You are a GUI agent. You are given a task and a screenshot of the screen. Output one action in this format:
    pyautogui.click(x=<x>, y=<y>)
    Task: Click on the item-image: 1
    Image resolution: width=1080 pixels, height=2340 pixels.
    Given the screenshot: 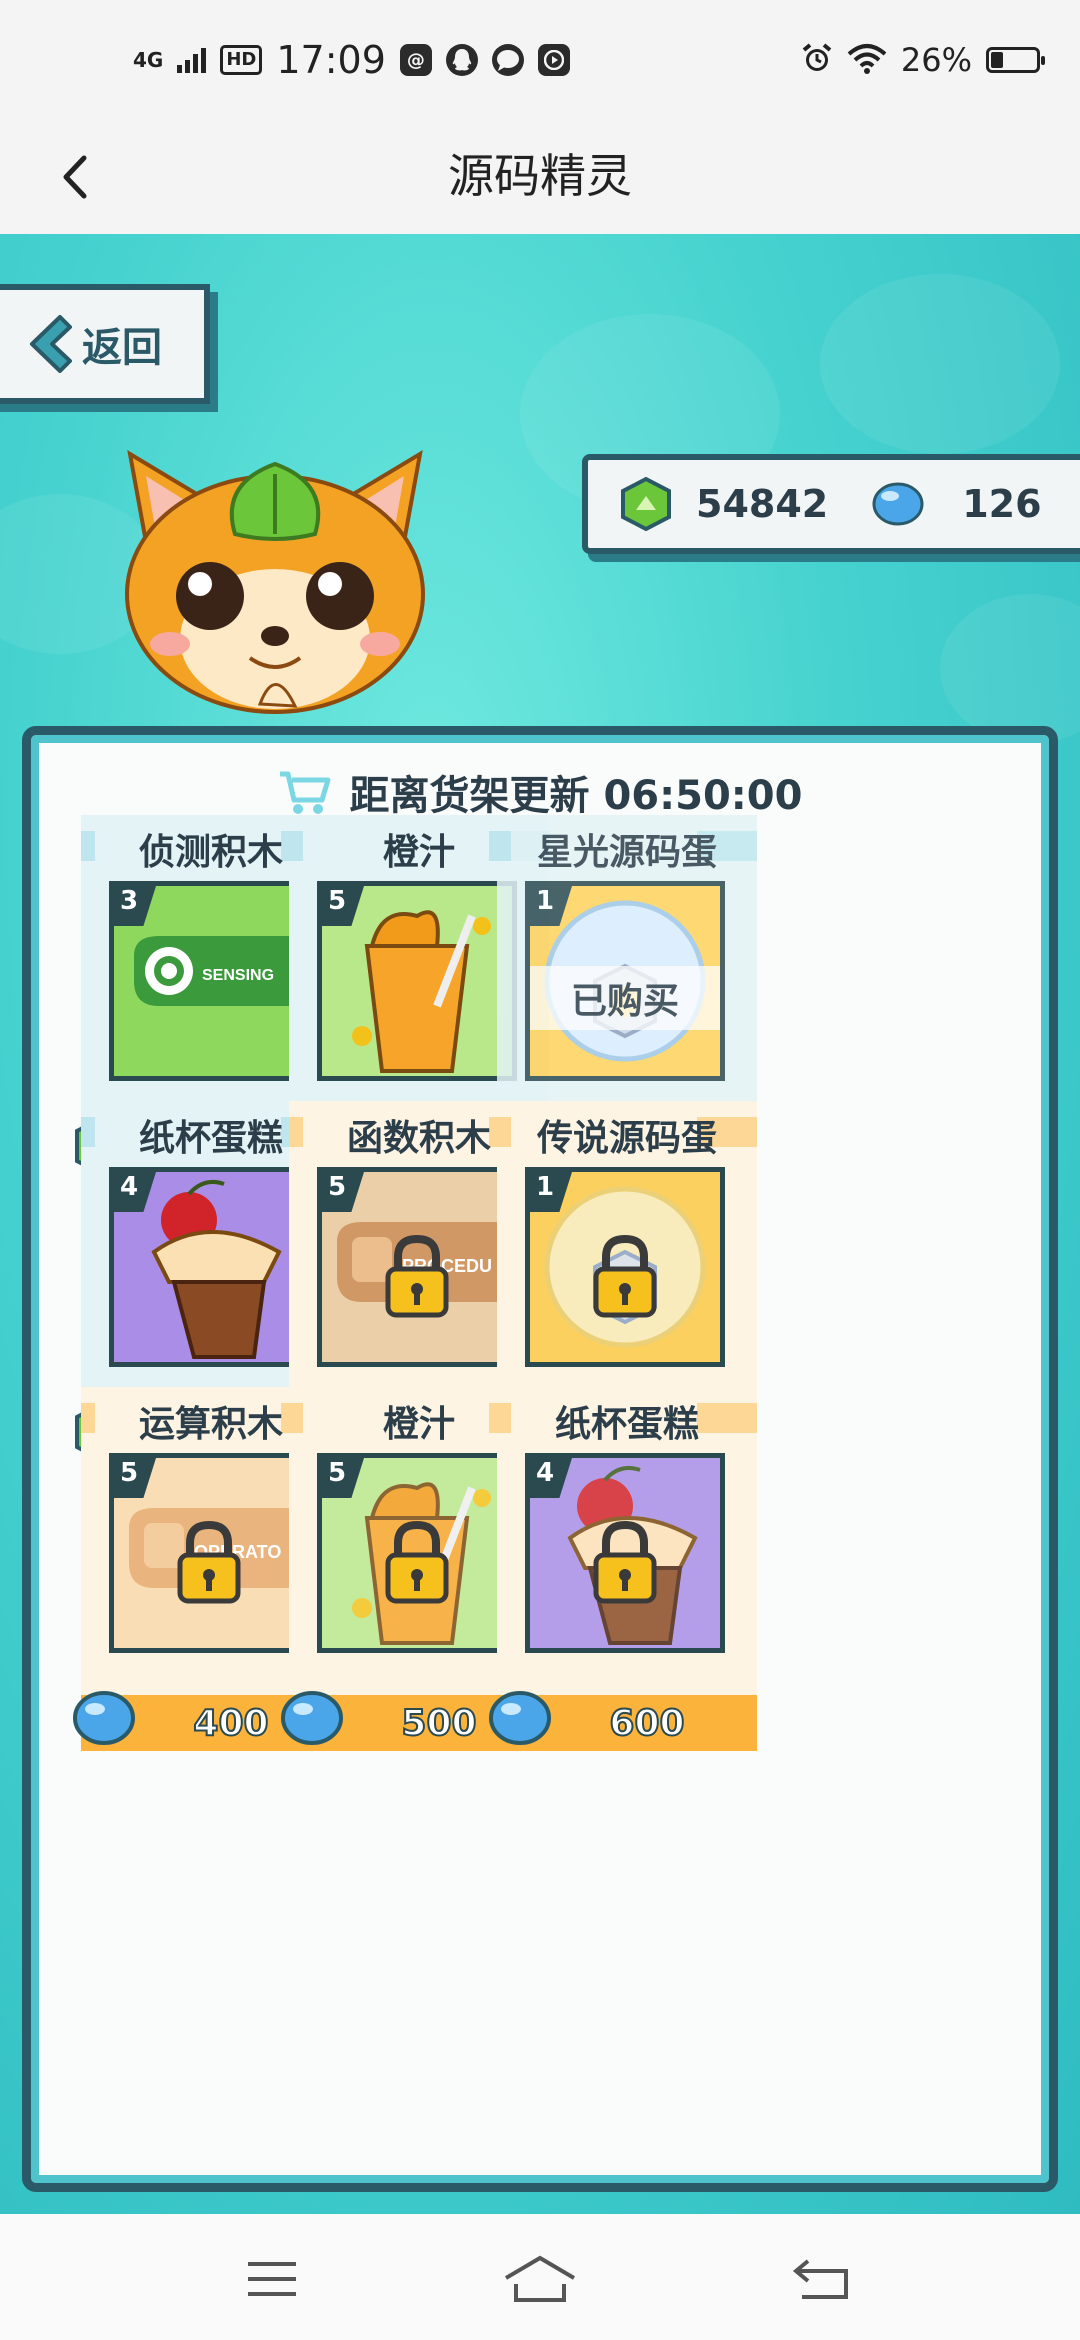 What is the action you would take?
    pyautogui.click(x=625, y=1267)
    